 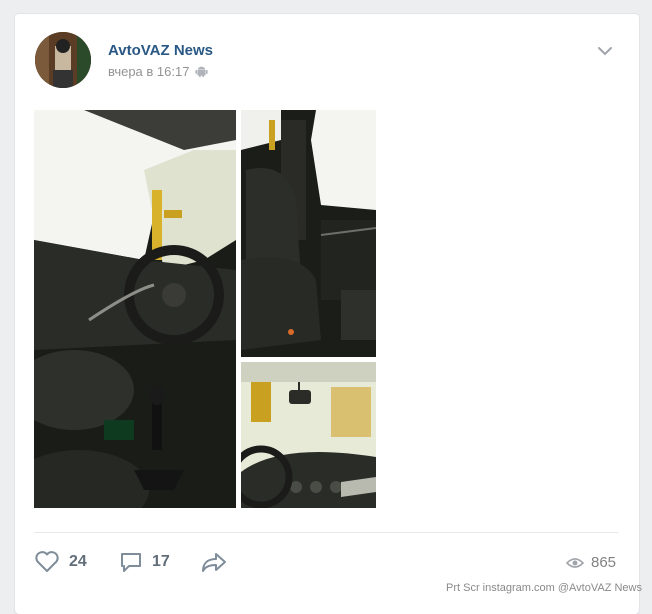 I want to click on like-count: 24, so click(x=78, y=561).